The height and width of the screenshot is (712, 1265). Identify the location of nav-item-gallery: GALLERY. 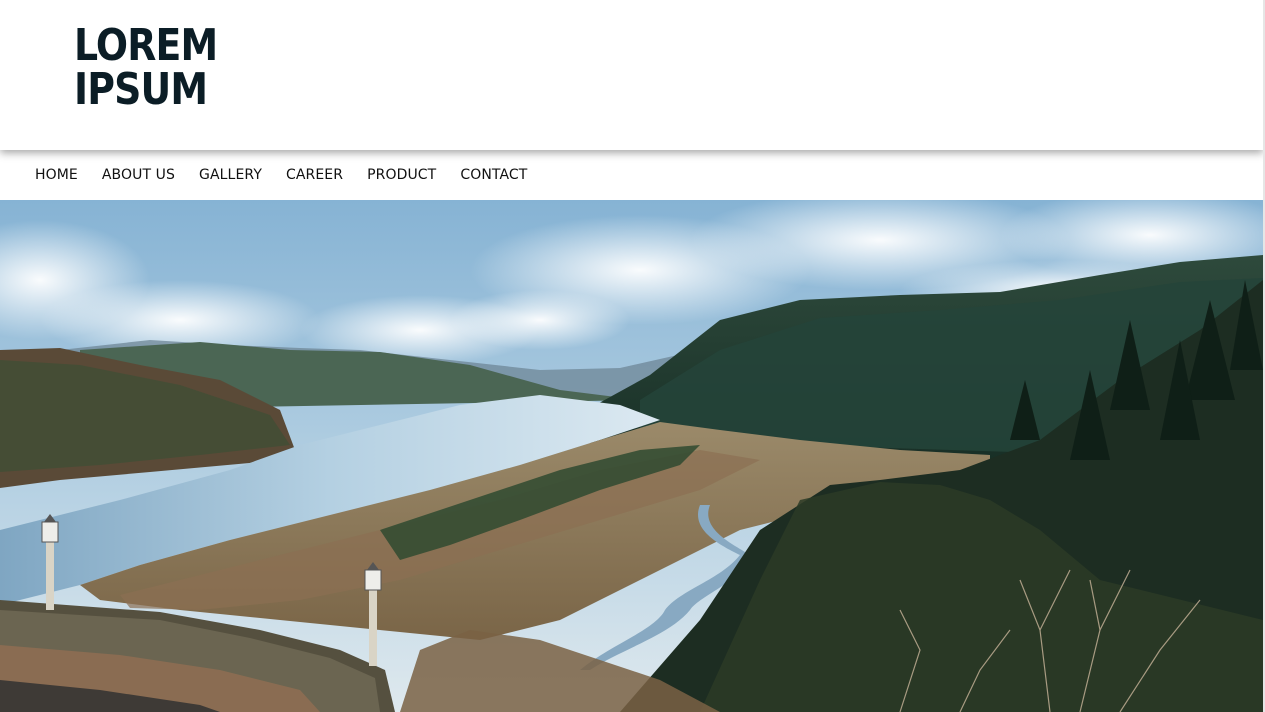
(230, 175).